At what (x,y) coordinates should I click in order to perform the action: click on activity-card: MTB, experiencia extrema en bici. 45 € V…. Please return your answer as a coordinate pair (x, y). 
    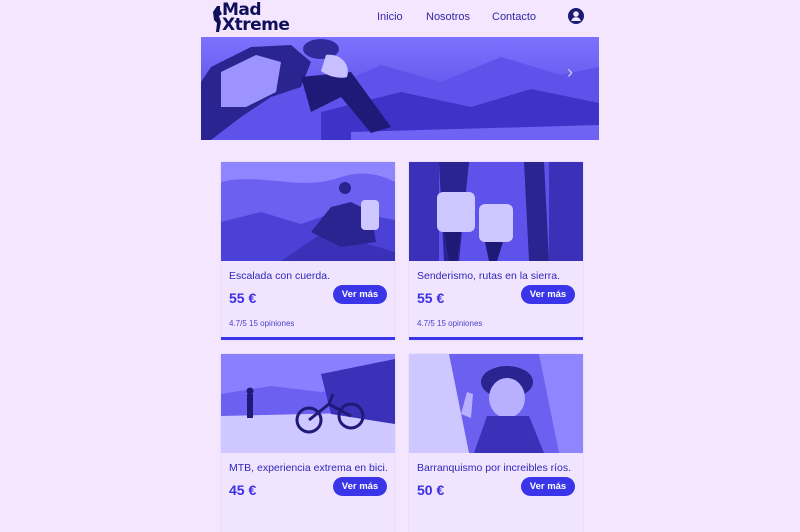
    Looking at the image, I should click on (308, 443).